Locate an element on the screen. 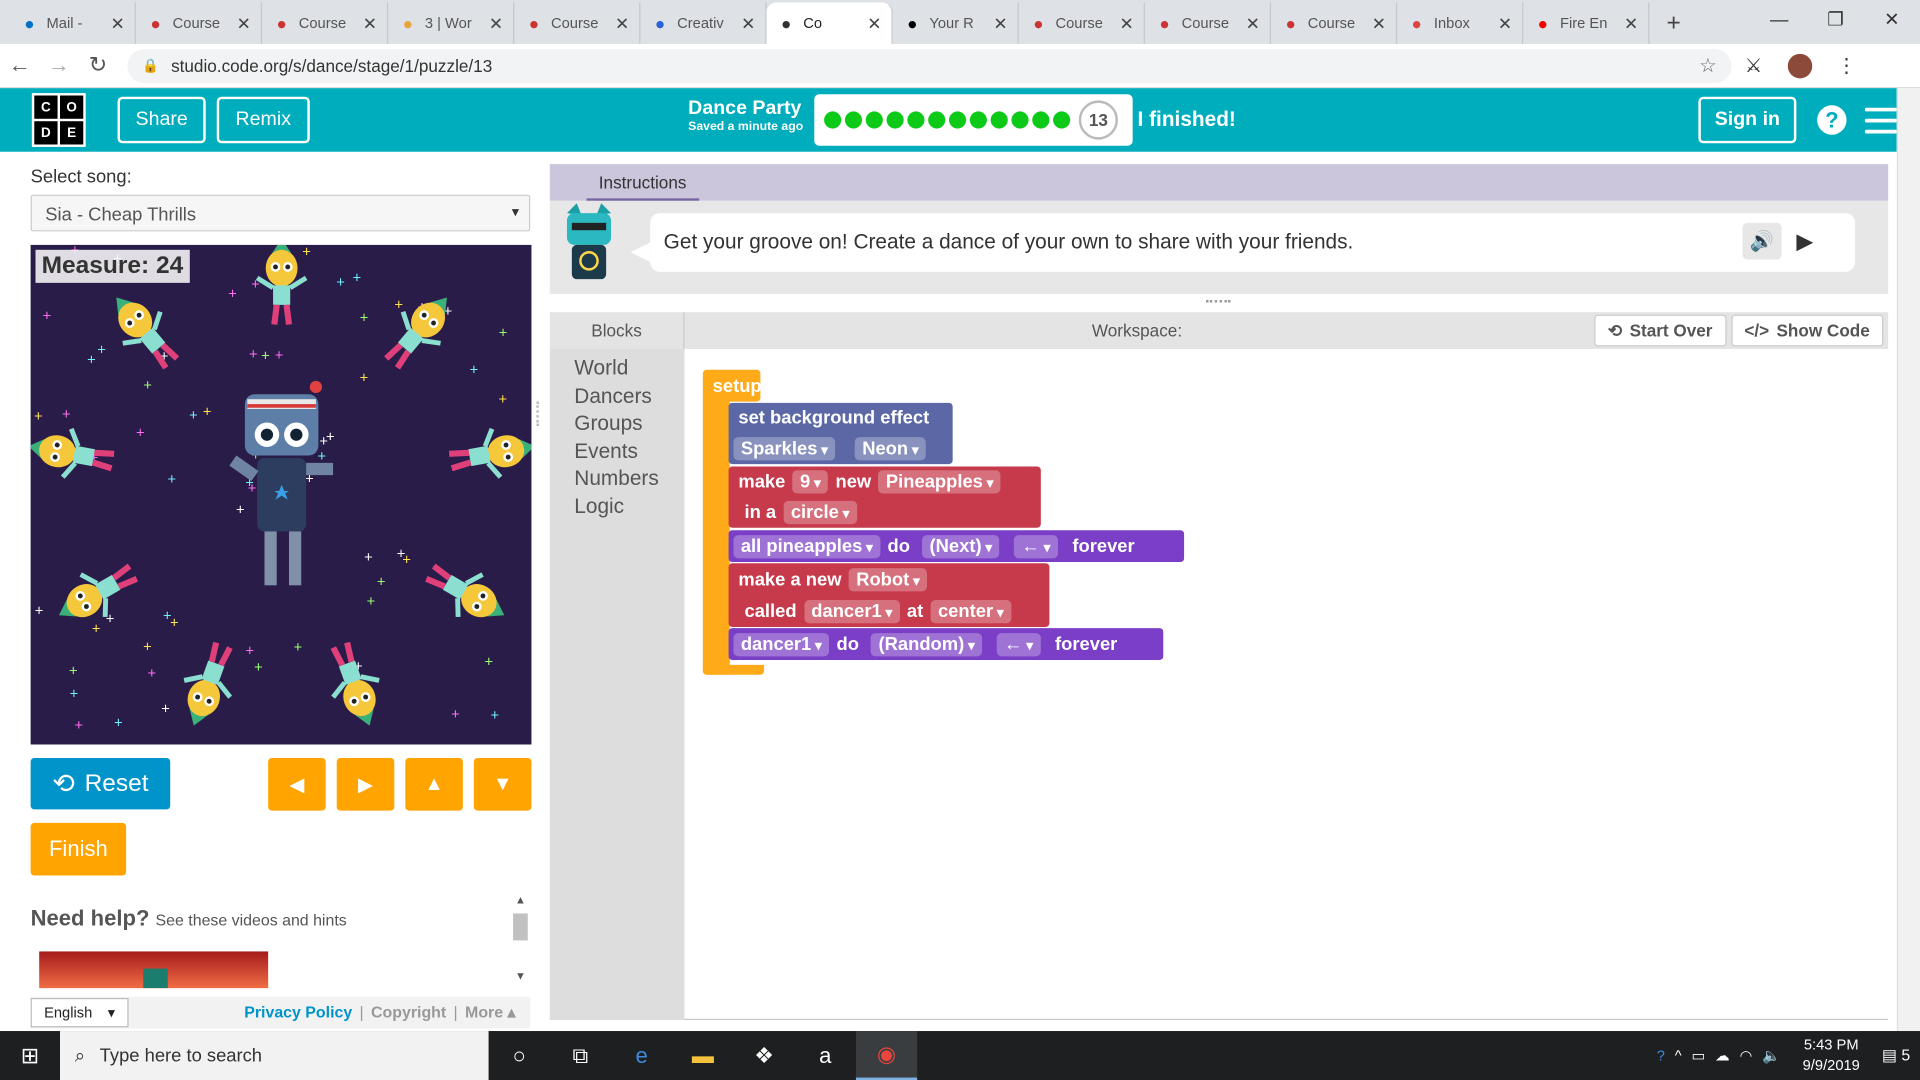 The width and height of the screenshot is (1920, 1080). language-select: English ▾ is located at coordinates (79, 1012).